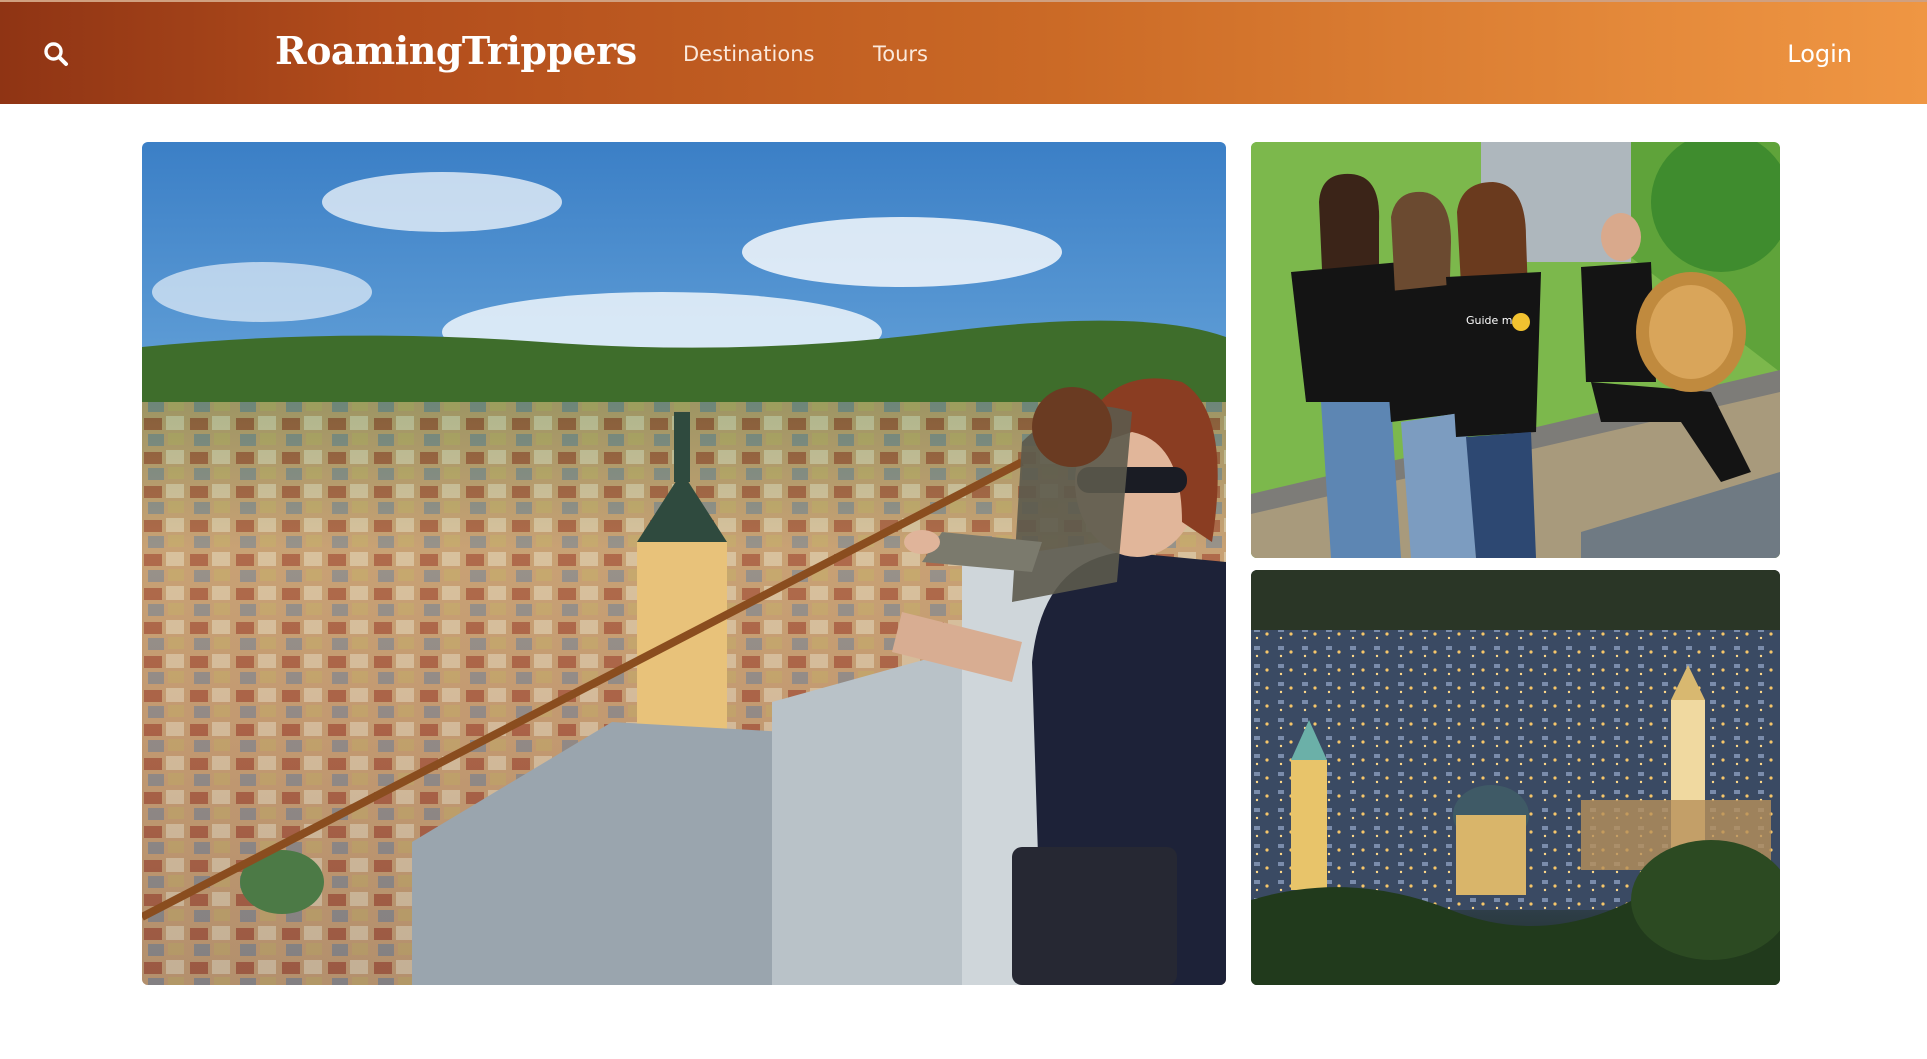 The image size is (1927, 1059). Describe the element at coordinates (900, 54) in the screenshot. I see `nav-link-tours: Tours` at that location.